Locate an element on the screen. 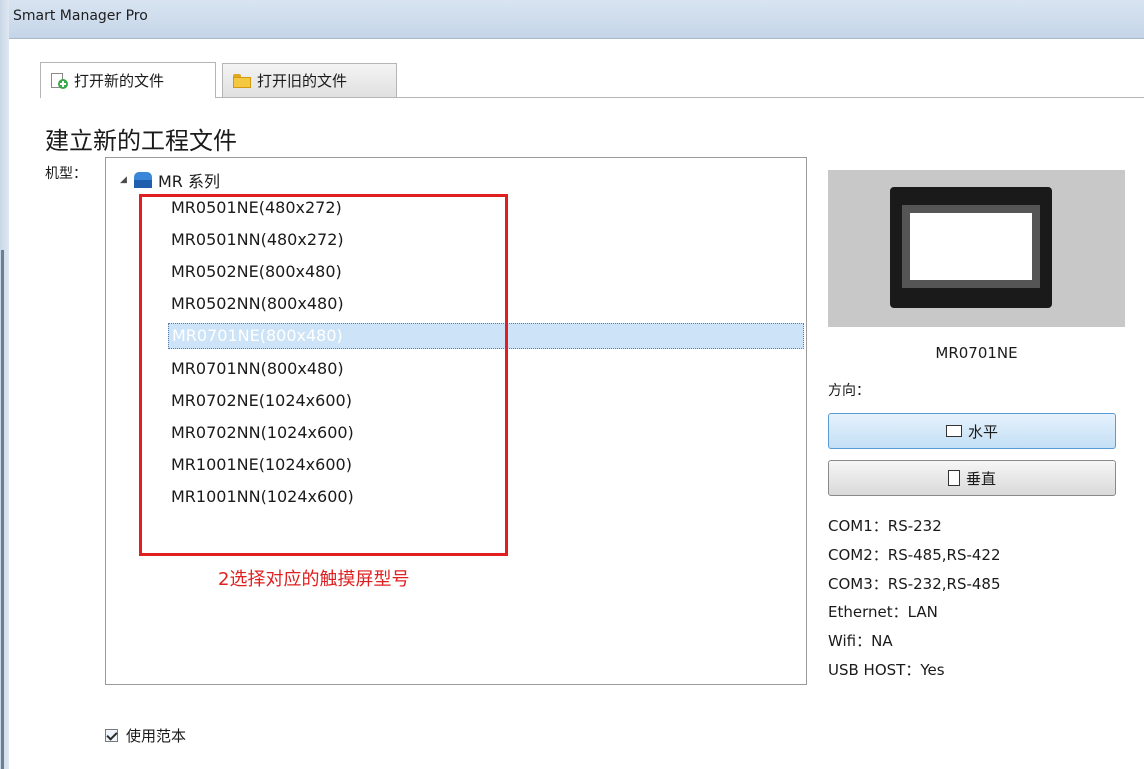 Image resolution: width=1144 pixels, height=769 pixels. tab-open-old-file: 打开旧的文件 is located at coordinates (309, 80).